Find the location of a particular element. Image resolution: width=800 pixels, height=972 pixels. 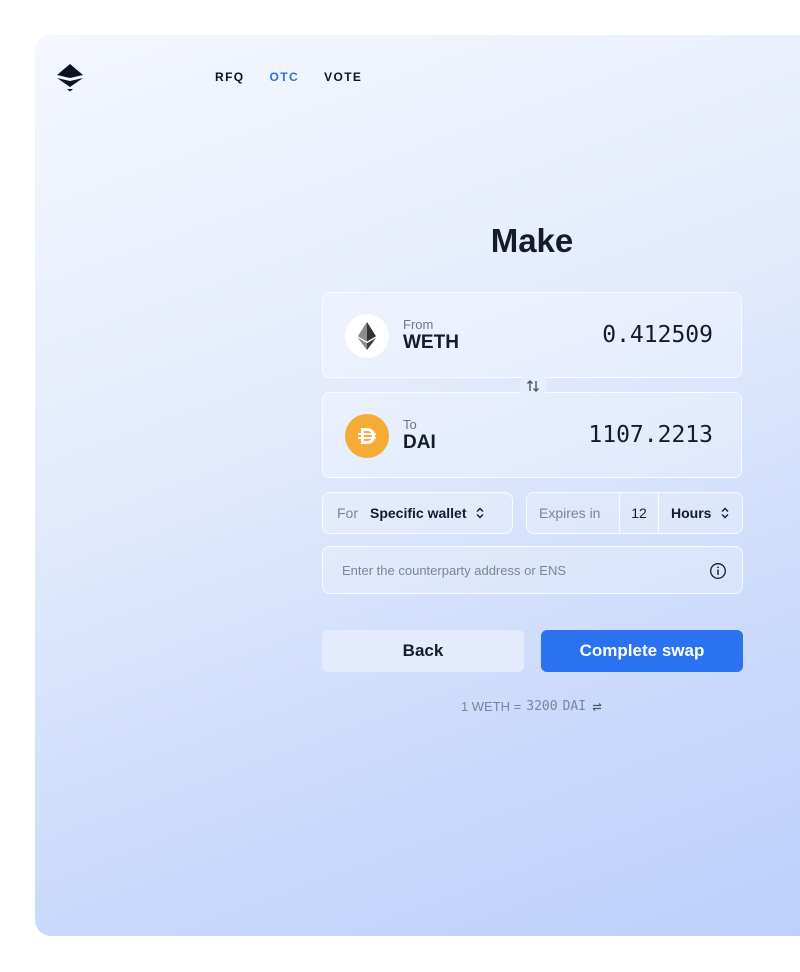

page-title: Make is located at coordinates (532, 240).